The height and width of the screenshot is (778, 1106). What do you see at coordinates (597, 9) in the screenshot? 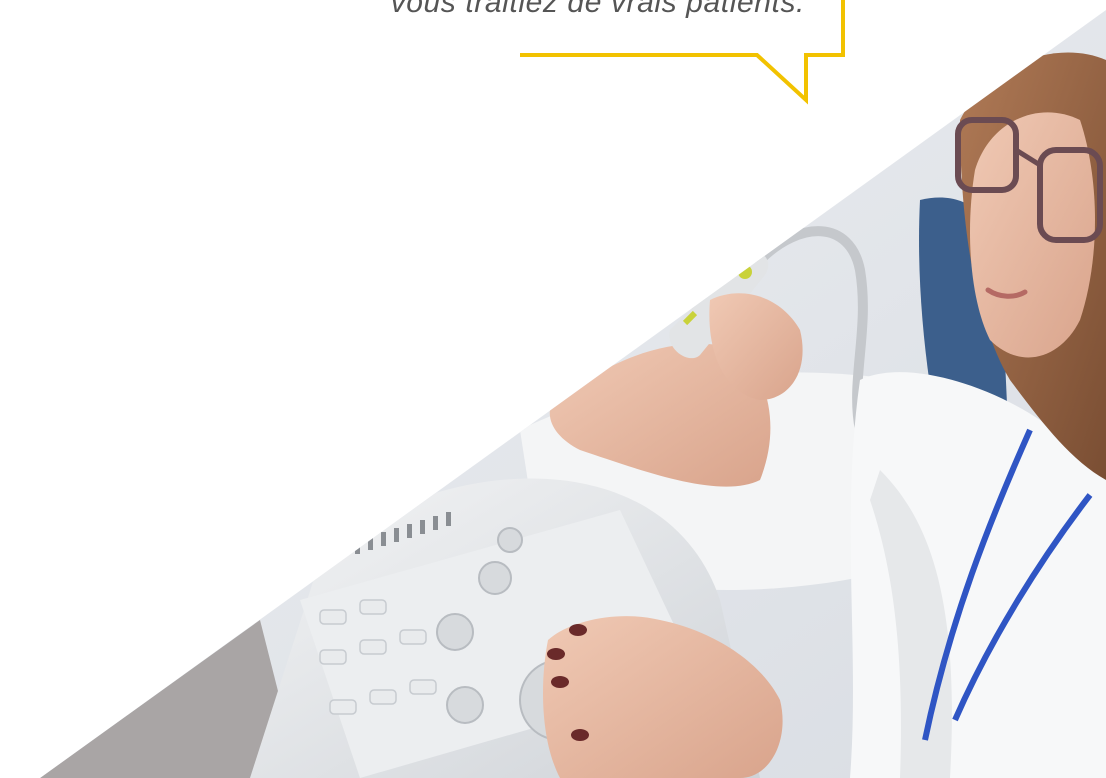
I see `testimonial-quote: vous traitiez de vrais patients.` at bounding box center [597, 9].